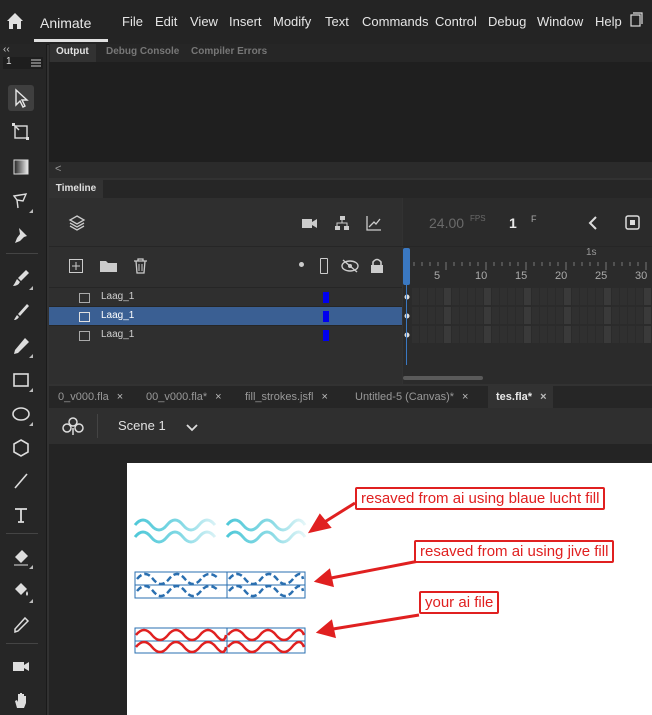 This screenshot has width=652, height=715. Describe the element at coordinates (527, 315) in the screenshot. I see `frame-grid` at that location.